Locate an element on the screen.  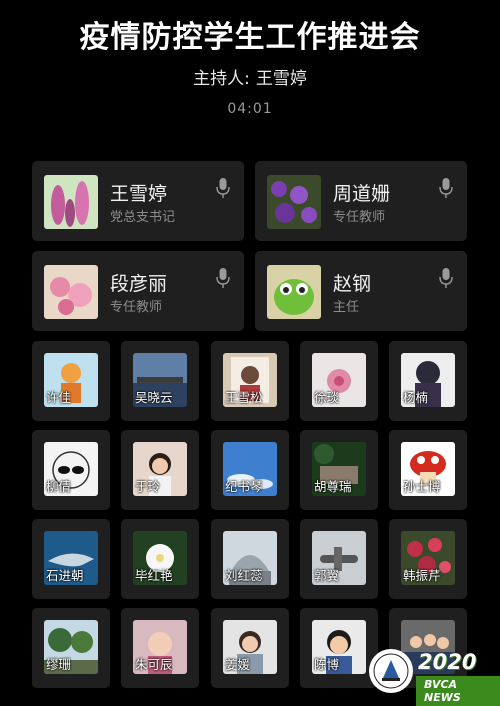
participant-tile: 杨楠 is located at coordinates (428, 381).